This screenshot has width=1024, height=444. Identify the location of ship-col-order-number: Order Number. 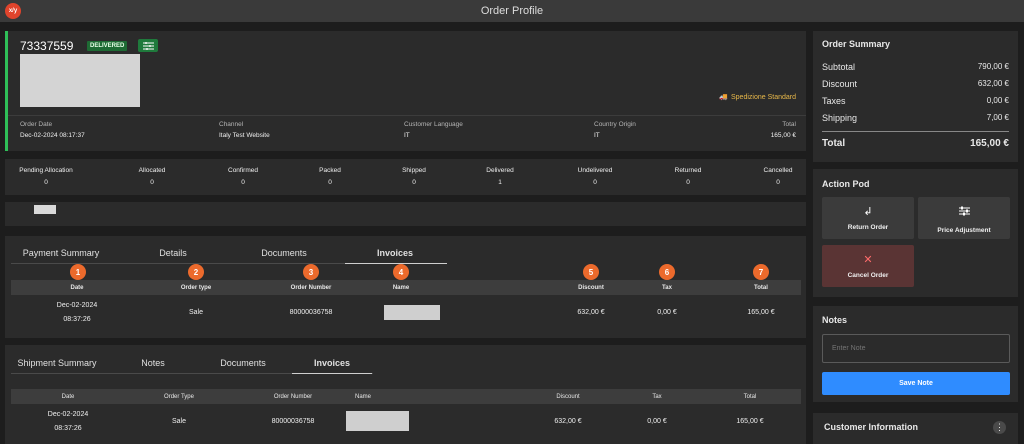
(293, 397).